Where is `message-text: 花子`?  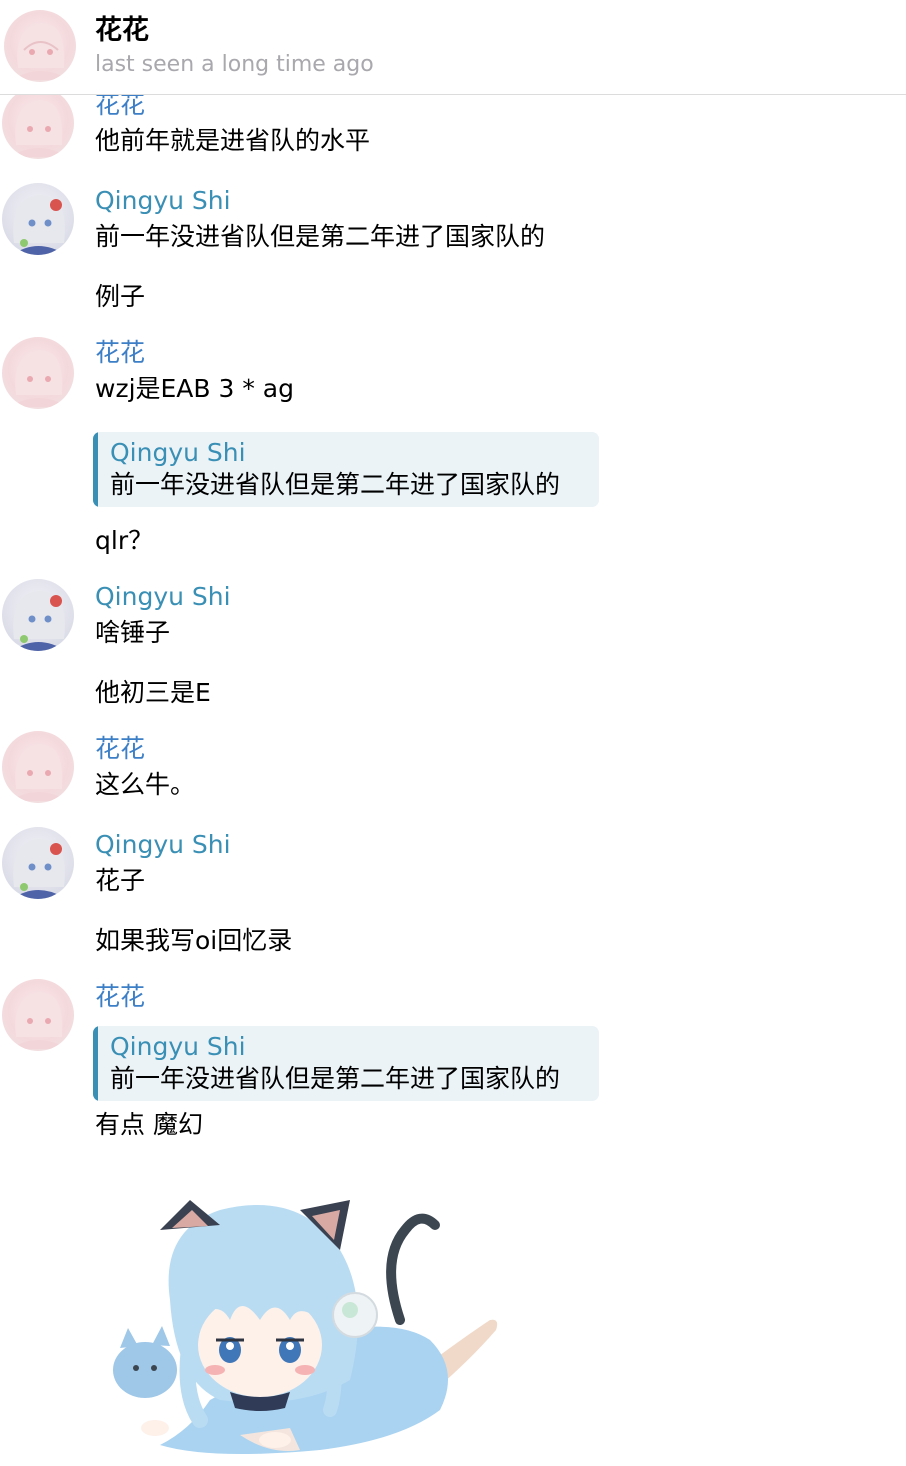
message-text: 花子 is located at coordinates (120, 880).